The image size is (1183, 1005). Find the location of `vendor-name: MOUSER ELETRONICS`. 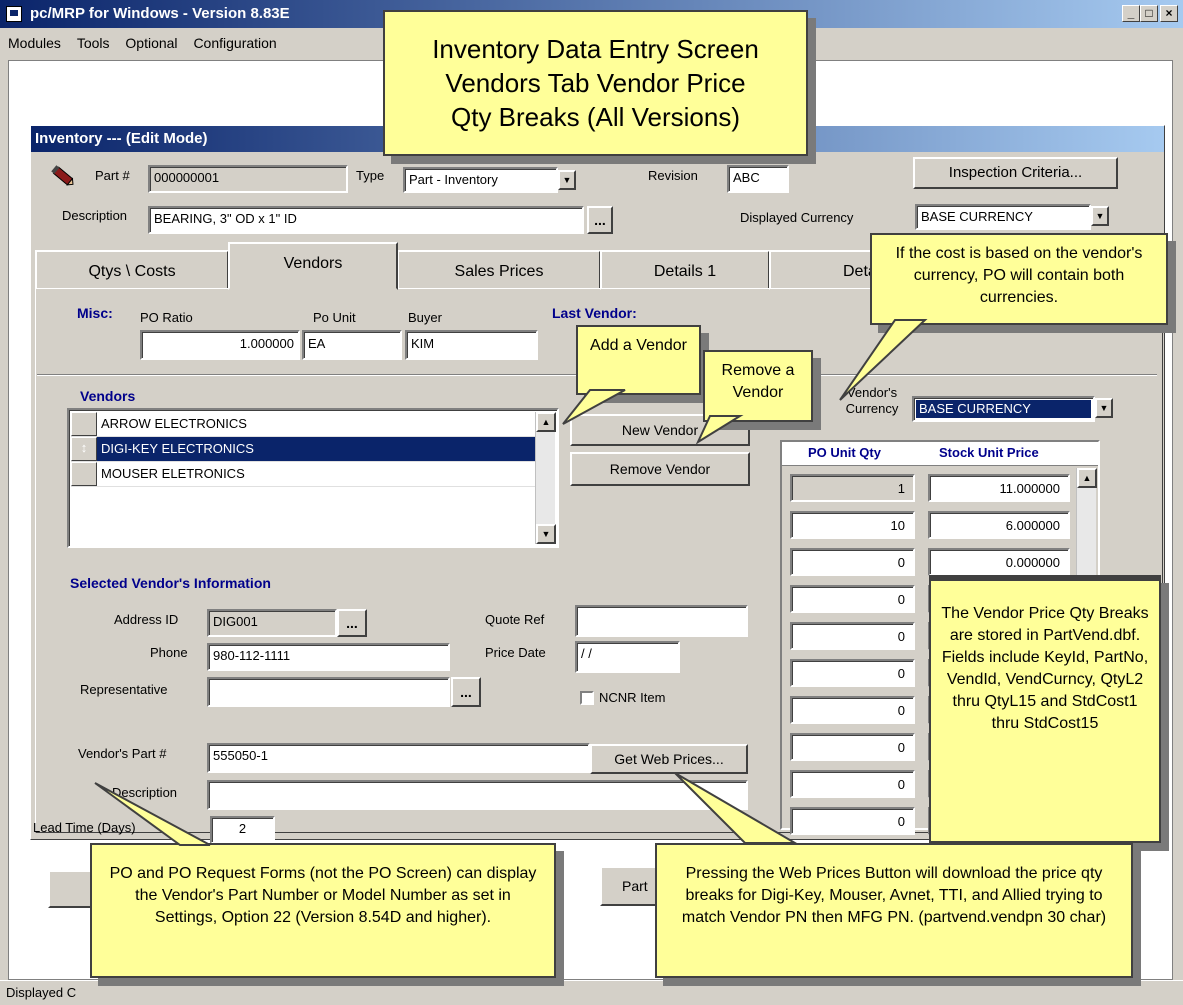

vendor-name: MOUSER ELETRONICS is located at coordinates (173, 473).